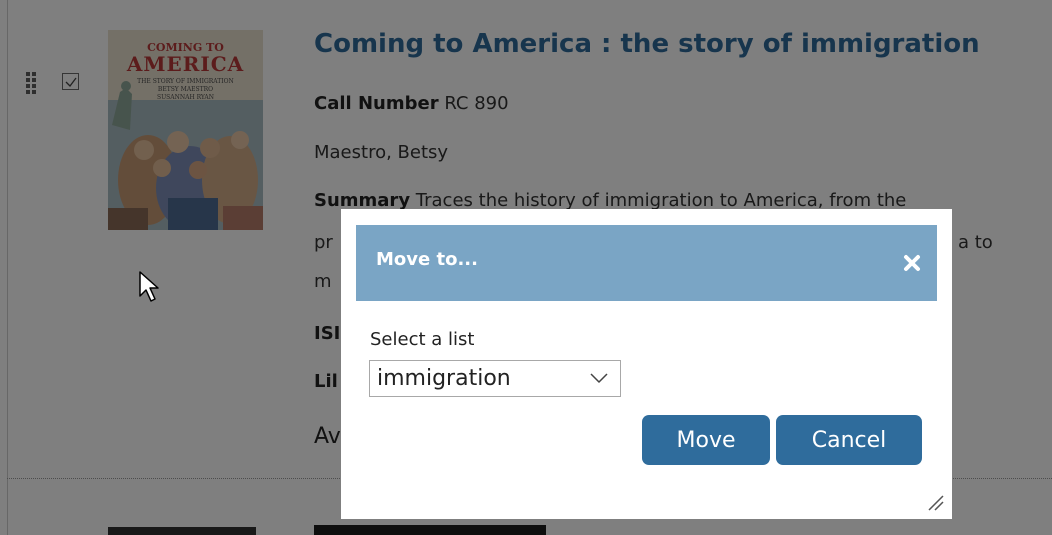 This screenshot has width=1052, height=535. Describe the element at coordinates (934, 501) in the screenshot. I see `resize-handle-icon` at that location.